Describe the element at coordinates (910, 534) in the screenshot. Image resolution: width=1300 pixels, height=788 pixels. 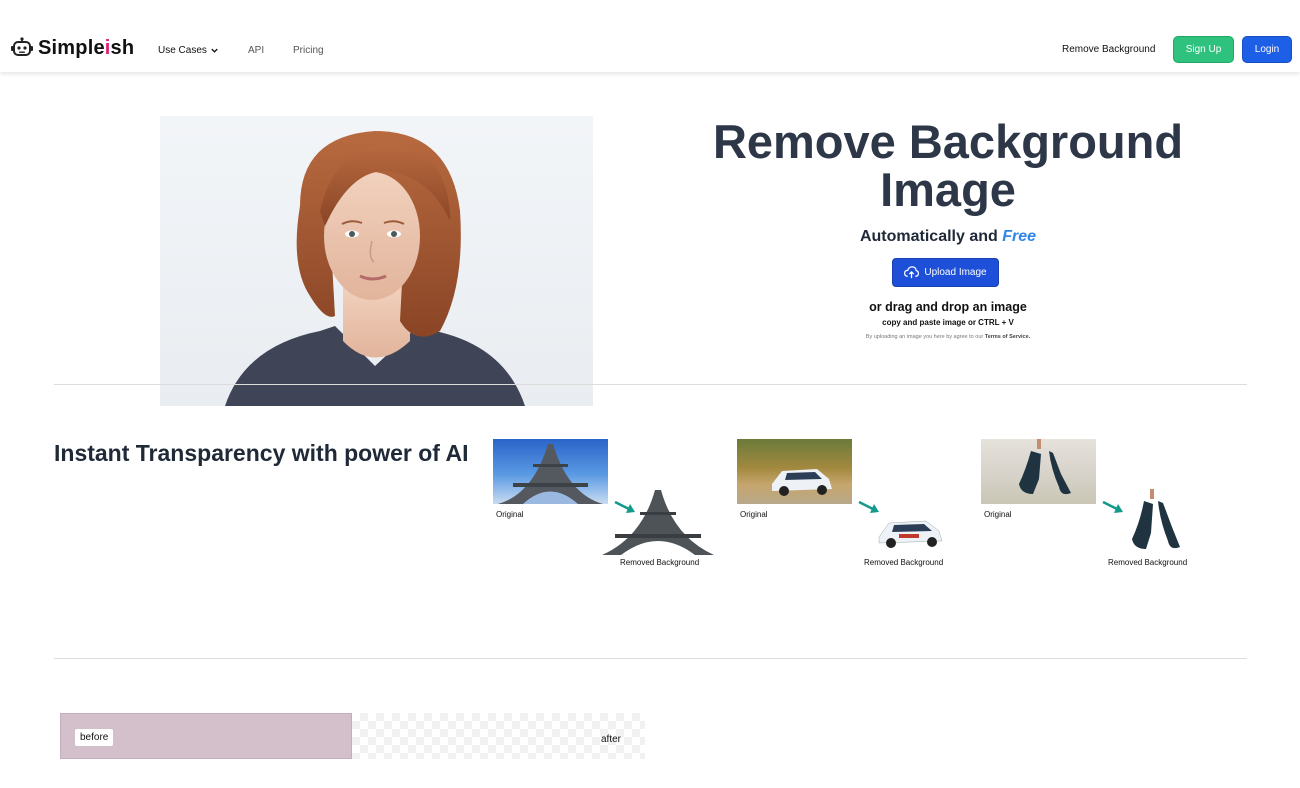
I see `rally-car-cutout-icon` at that location.